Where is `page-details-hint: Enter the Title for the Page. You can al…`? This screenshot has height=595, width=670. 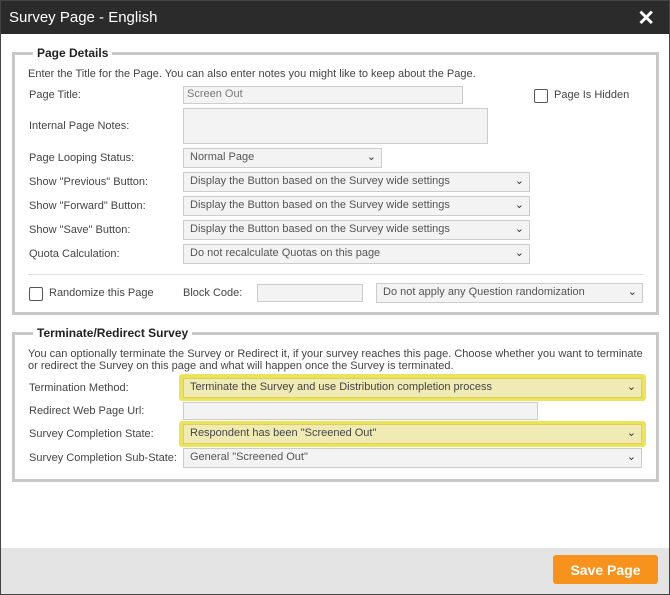
page-details-hint: Enter the Title for the Page. You can al… is located at coordinates (252, 74).